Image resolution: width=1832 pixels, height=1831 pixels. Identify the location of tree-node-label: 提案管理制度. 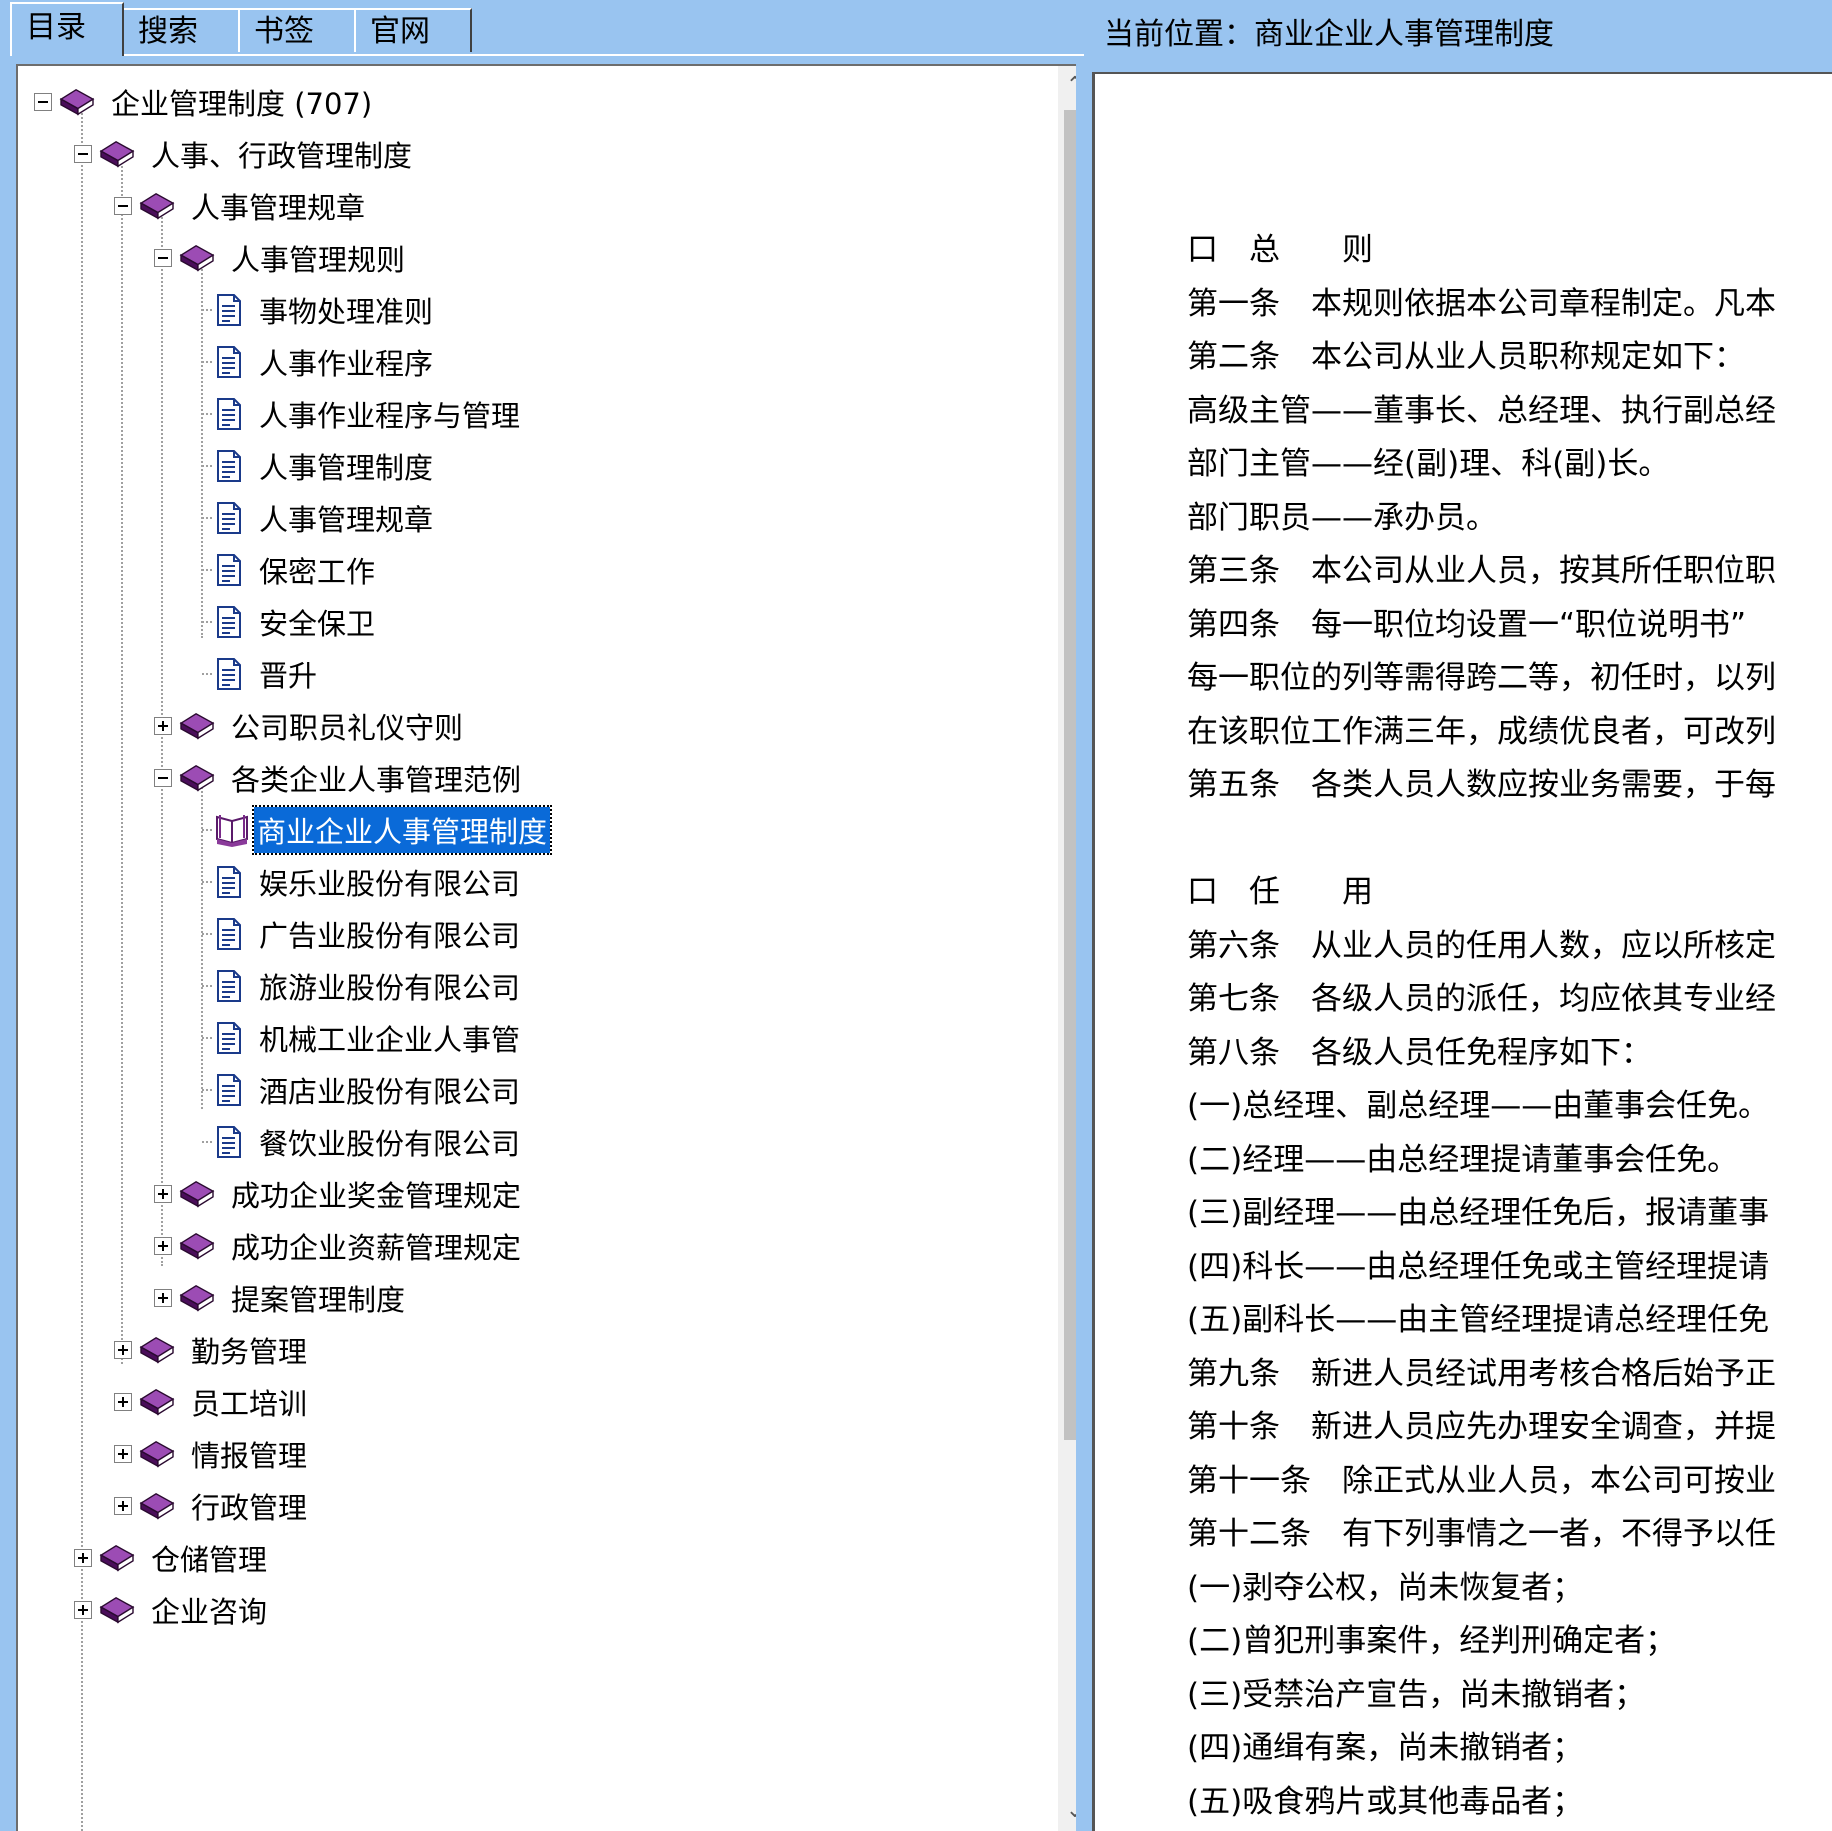
(318, 1300).